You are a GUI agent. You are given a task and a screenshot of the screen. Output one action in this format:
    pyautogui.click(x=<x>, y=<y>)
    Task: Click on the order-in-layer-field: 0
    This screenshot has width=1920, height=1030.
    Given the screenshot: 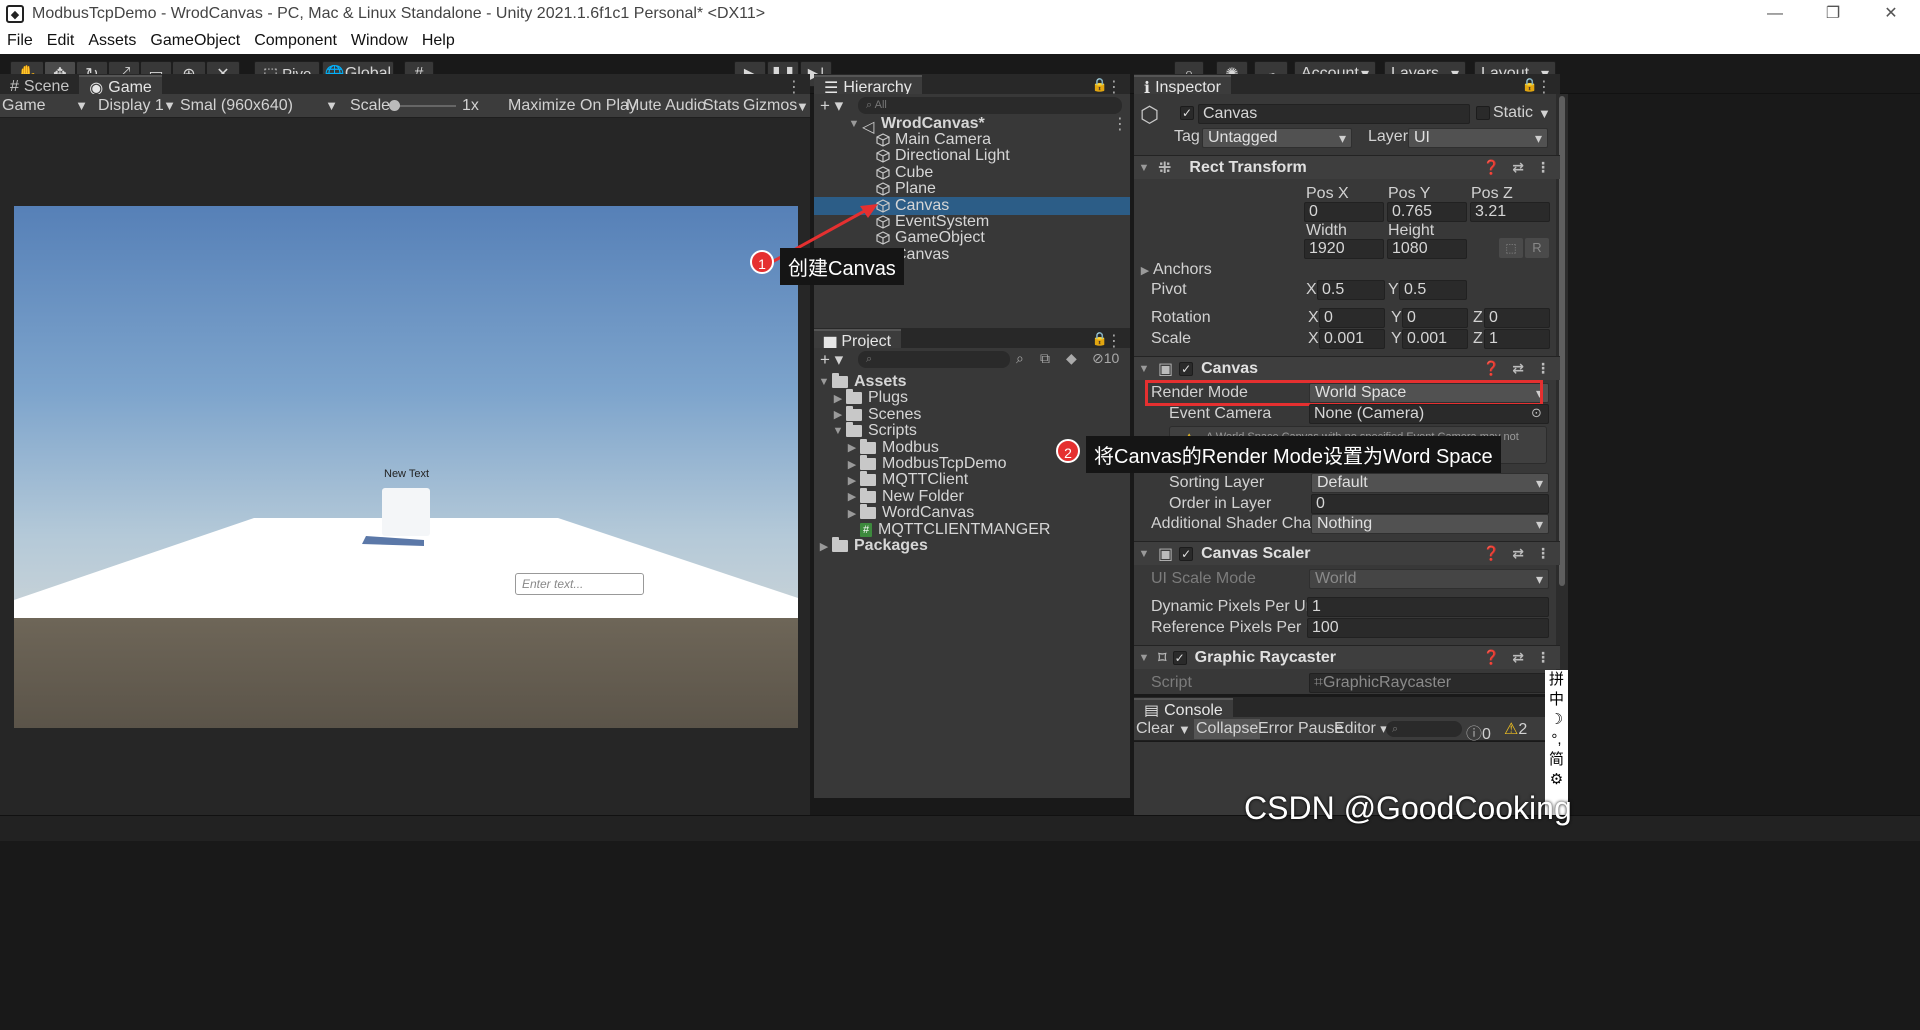 What is the action you would take?
    pyautogui.click(x=1430, y=504)
    